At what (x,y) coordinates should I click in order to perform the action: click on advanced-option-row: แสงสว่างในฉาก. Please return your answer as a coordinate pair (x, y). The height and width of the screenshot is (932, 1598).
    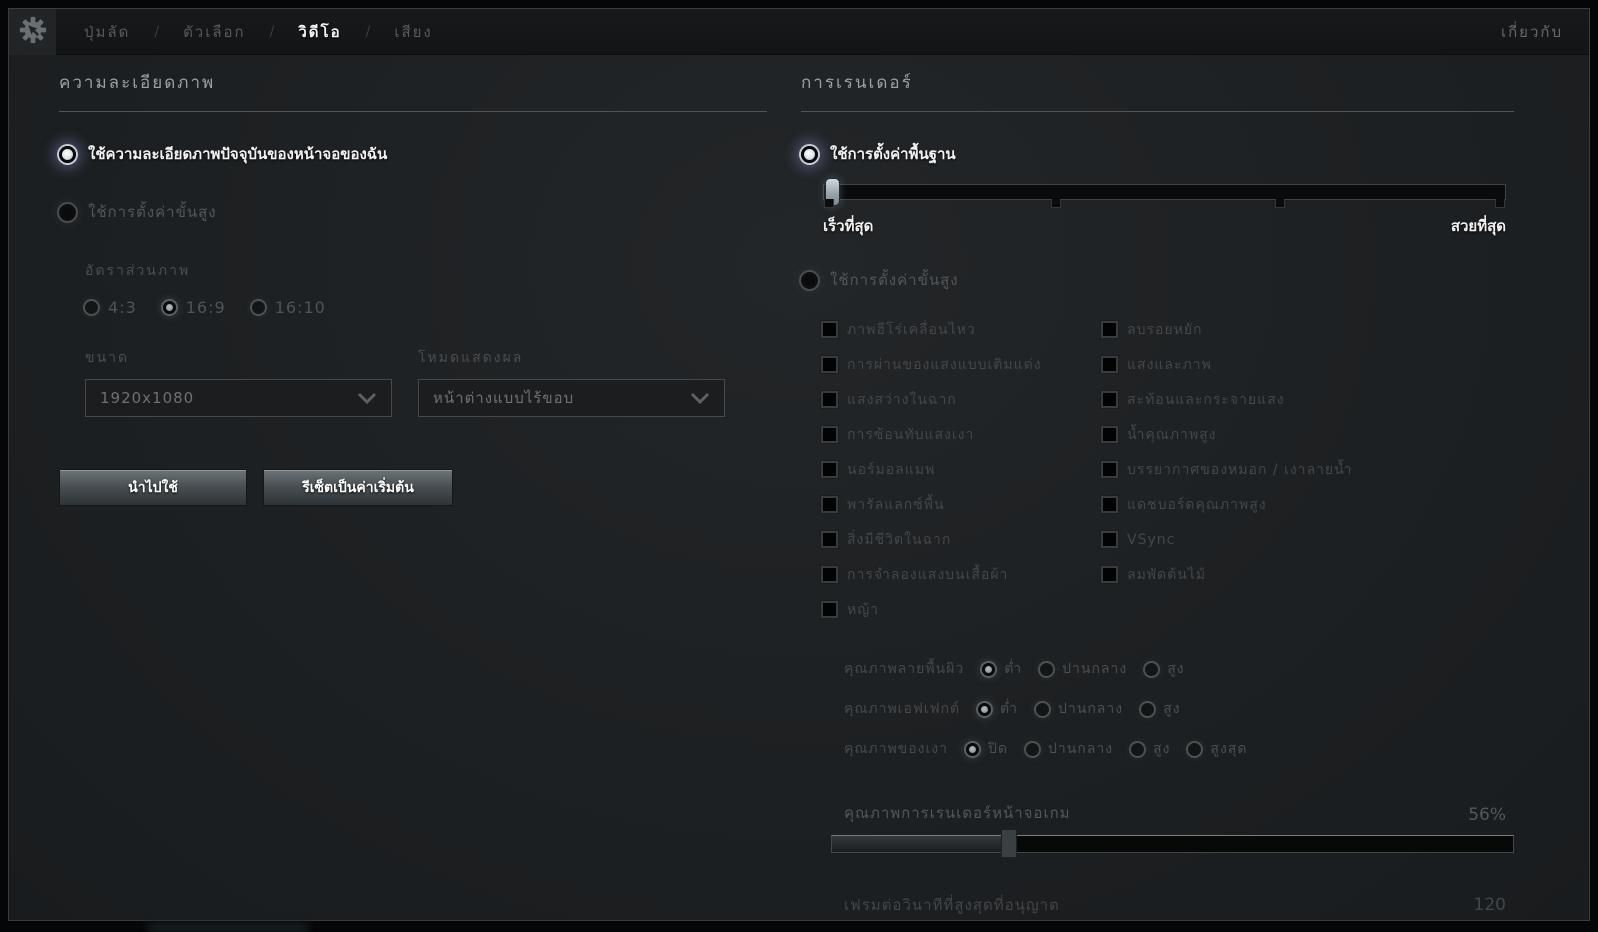
    Looking at the image, I should click on (961, 399).